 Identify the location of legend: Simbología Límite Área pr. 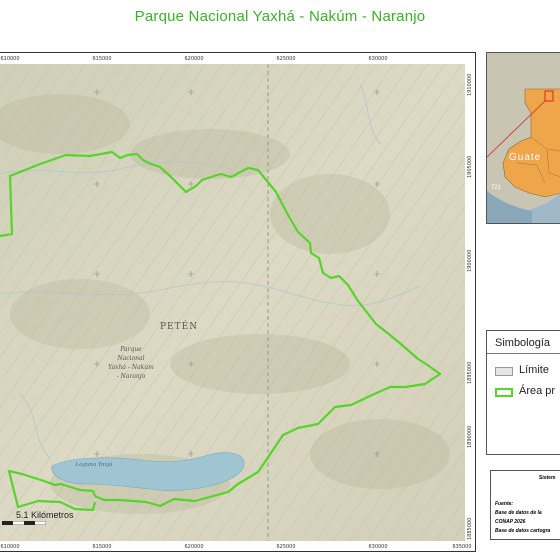
(523, 392).